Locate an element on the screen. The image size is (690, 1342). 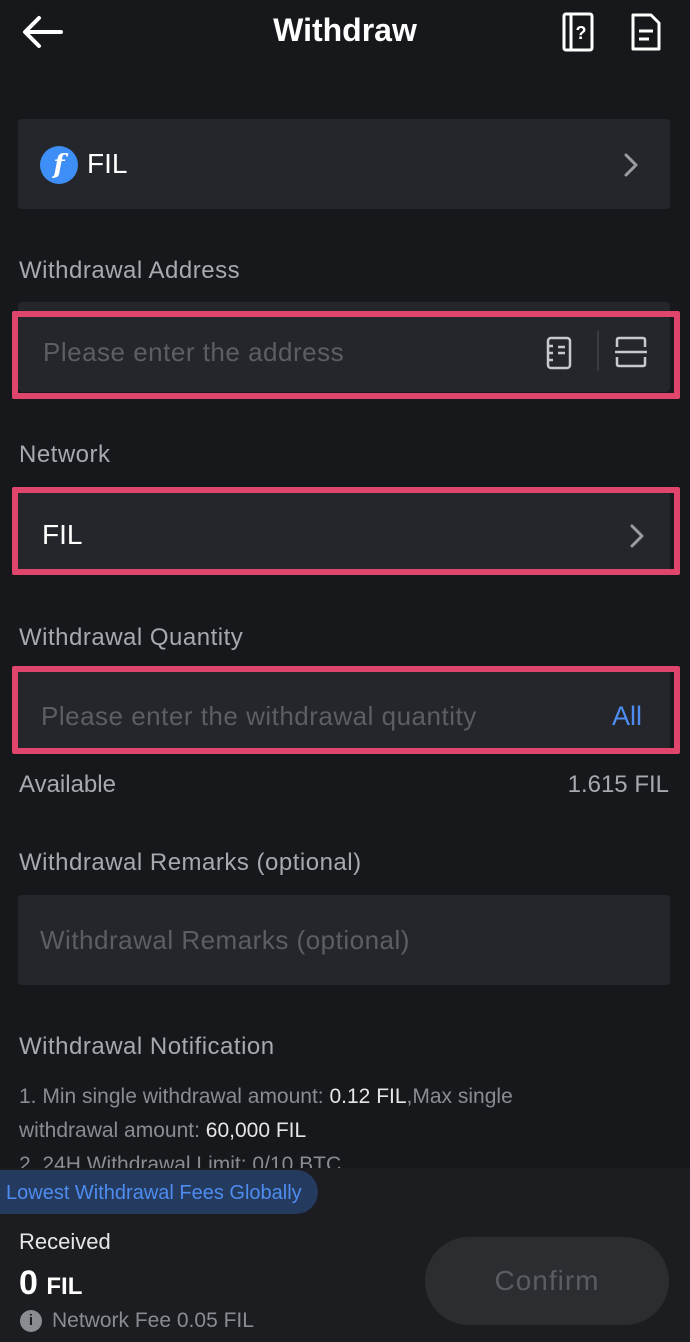
all-button: All is located at coordinates (627, 716).